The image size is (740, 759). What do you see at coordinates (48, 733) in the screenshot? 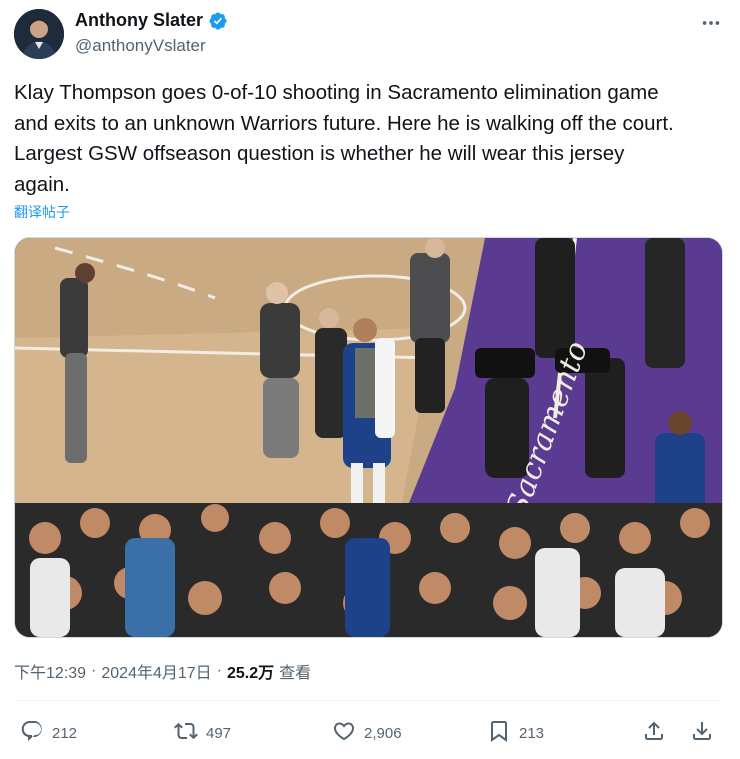
I see `reply-button: 212` at bounding box center [48, 733].